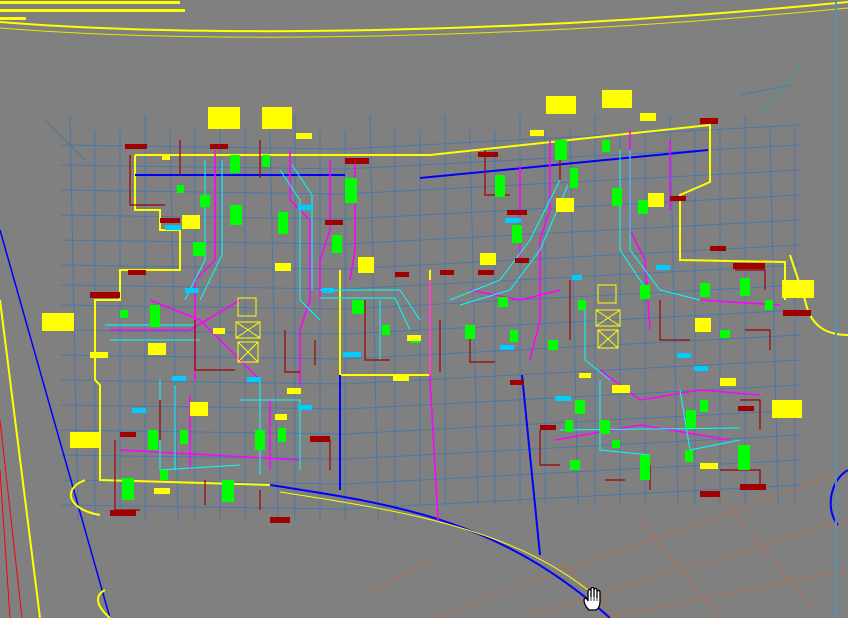 This screenshot has width=848, height=618. I want to click on drawing-notes, so click(95, 13).